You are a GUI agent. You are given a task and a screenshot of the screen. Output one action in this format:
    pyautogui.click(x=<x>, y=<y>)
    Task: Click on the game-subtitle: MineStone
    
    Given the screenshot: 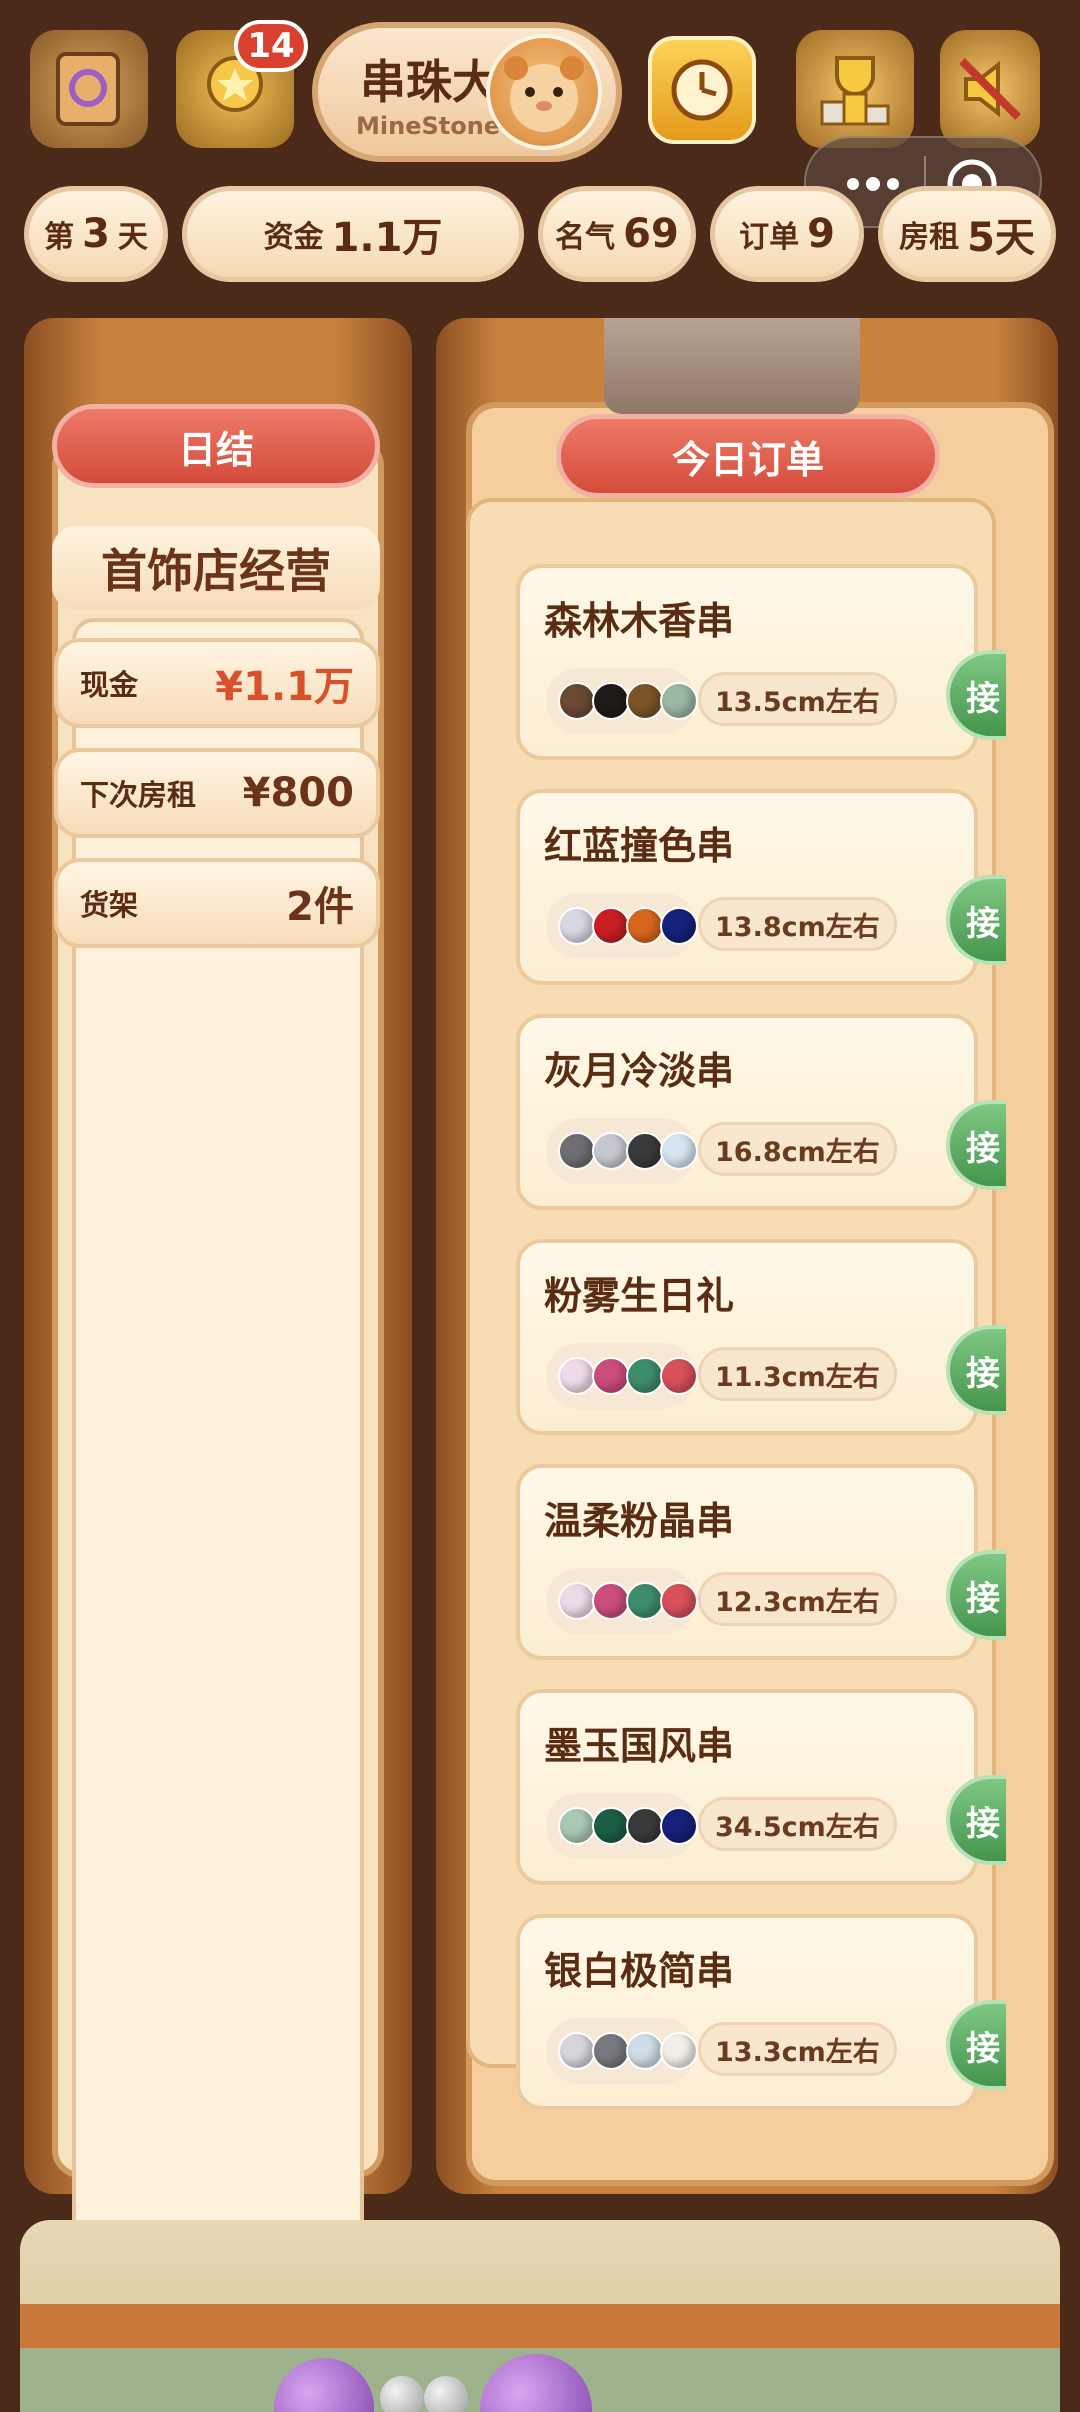 What is the action you would take?
    pyautogui.click(x=428, y=126)
    